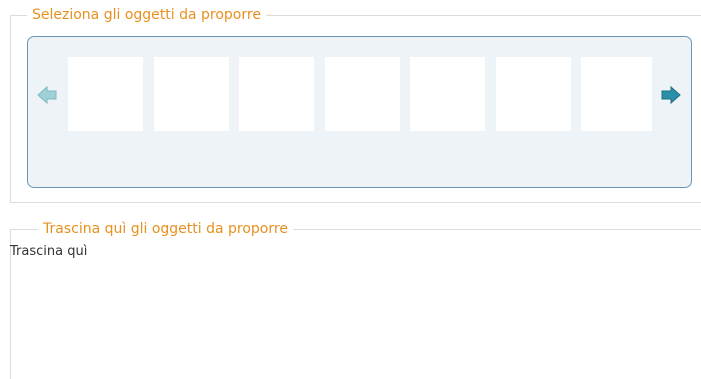 This screenshot has height=379, width=701. Describe the element at coordinates (47, 95) in the screenshot. I see `arrow-left-icon` at that location.